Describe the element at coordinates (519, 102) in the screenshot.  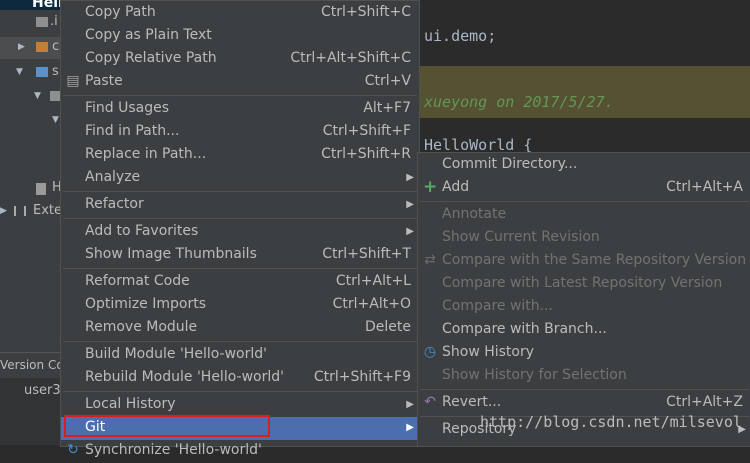
I see `code-comment: xueyong on 2017/5/27.` at that location.